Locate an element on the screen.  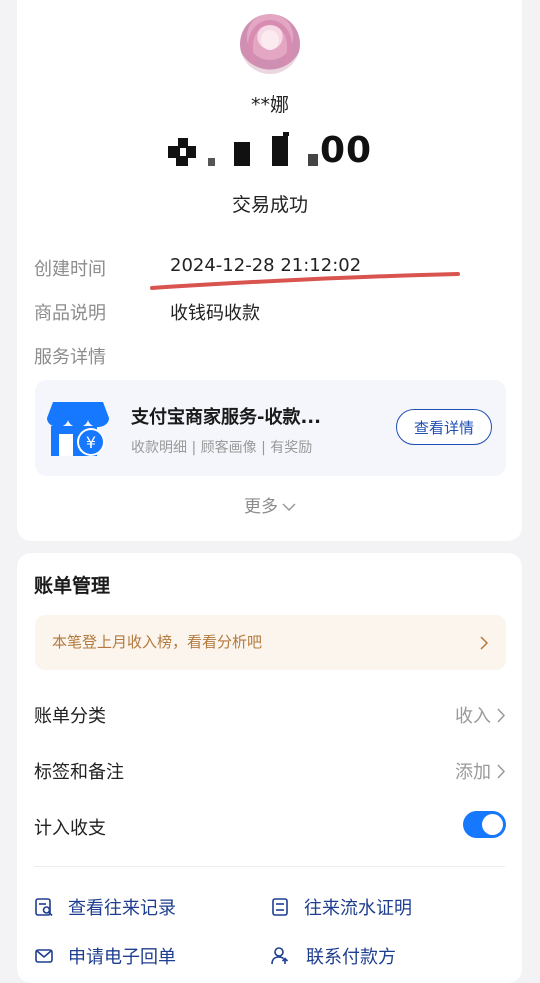
e-receipt-button: 申请电子回单 is located at coordinates (105, 956).